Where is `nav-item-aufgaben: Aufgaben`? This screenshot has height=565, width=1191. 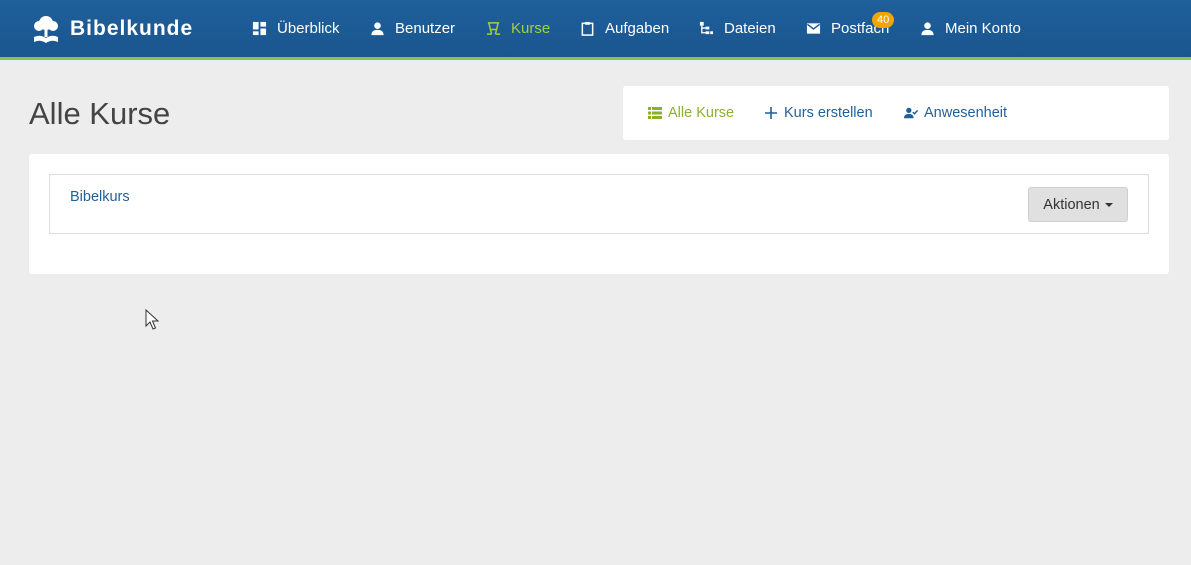
nav-item-aufgaben: Aufgaben is located at coordinates (624, 28).